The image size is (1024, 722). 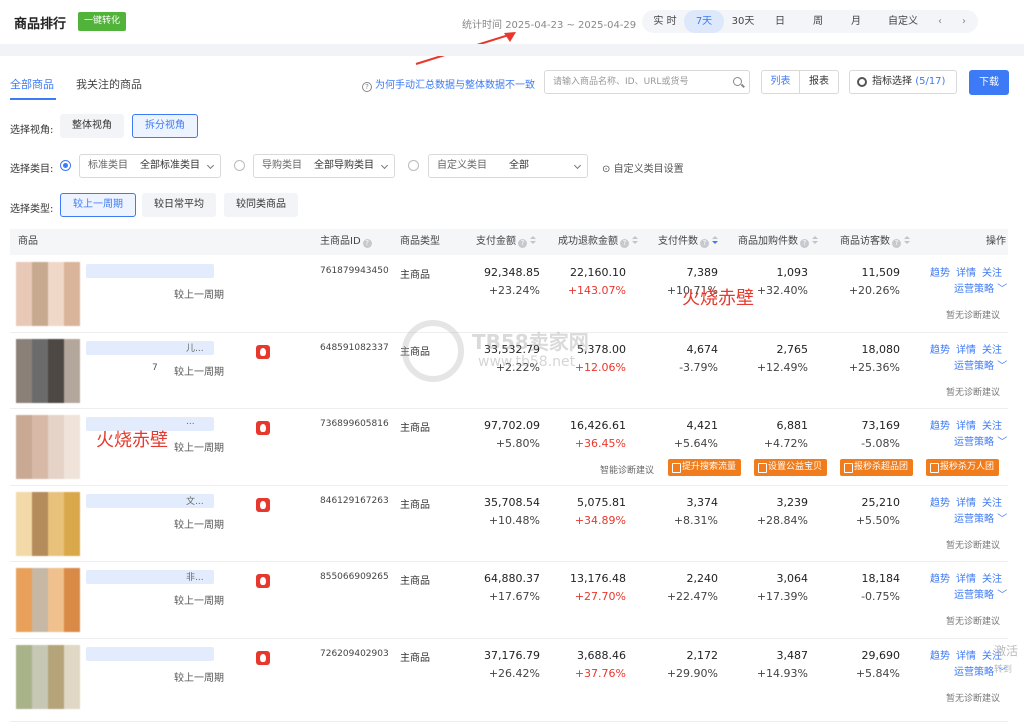 What do you see at coordinates (179, 205) in the screenshot?
I see `compare-daily-average: 较日常平均` at bounding box center [179, 205].